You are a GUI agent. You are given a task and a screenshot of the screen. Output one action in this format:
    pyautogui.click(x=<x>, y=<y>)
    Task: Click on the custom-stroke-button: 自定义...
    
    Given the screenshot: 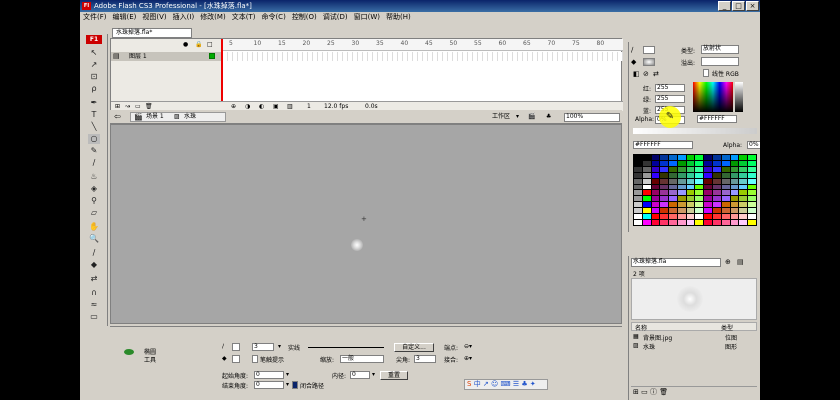 What is the action you would take?
    pyautogui.click(x=414, y=347)
    